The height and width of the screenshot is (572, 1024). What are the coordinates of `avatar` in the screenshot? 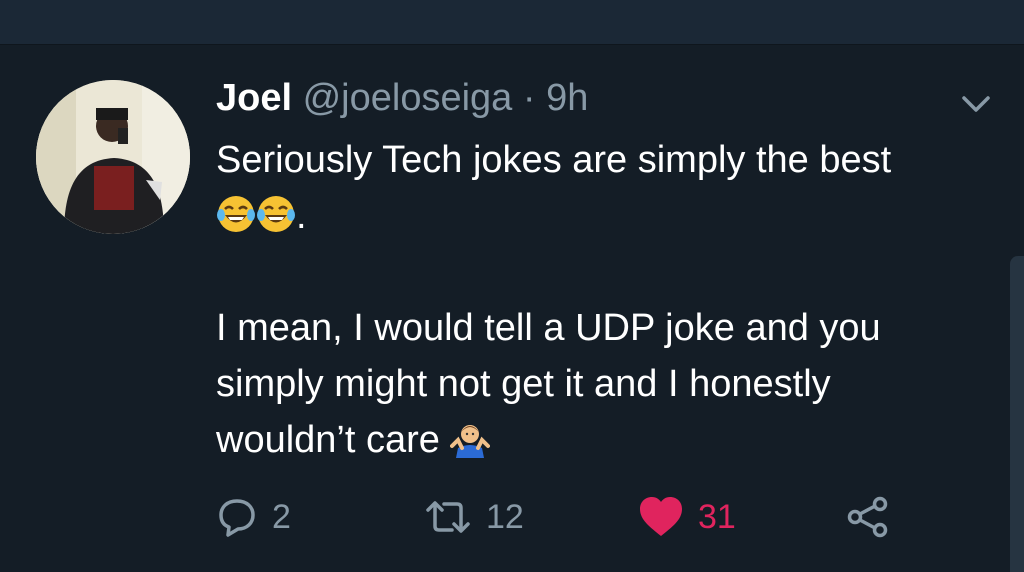 It's located at (113, 157).